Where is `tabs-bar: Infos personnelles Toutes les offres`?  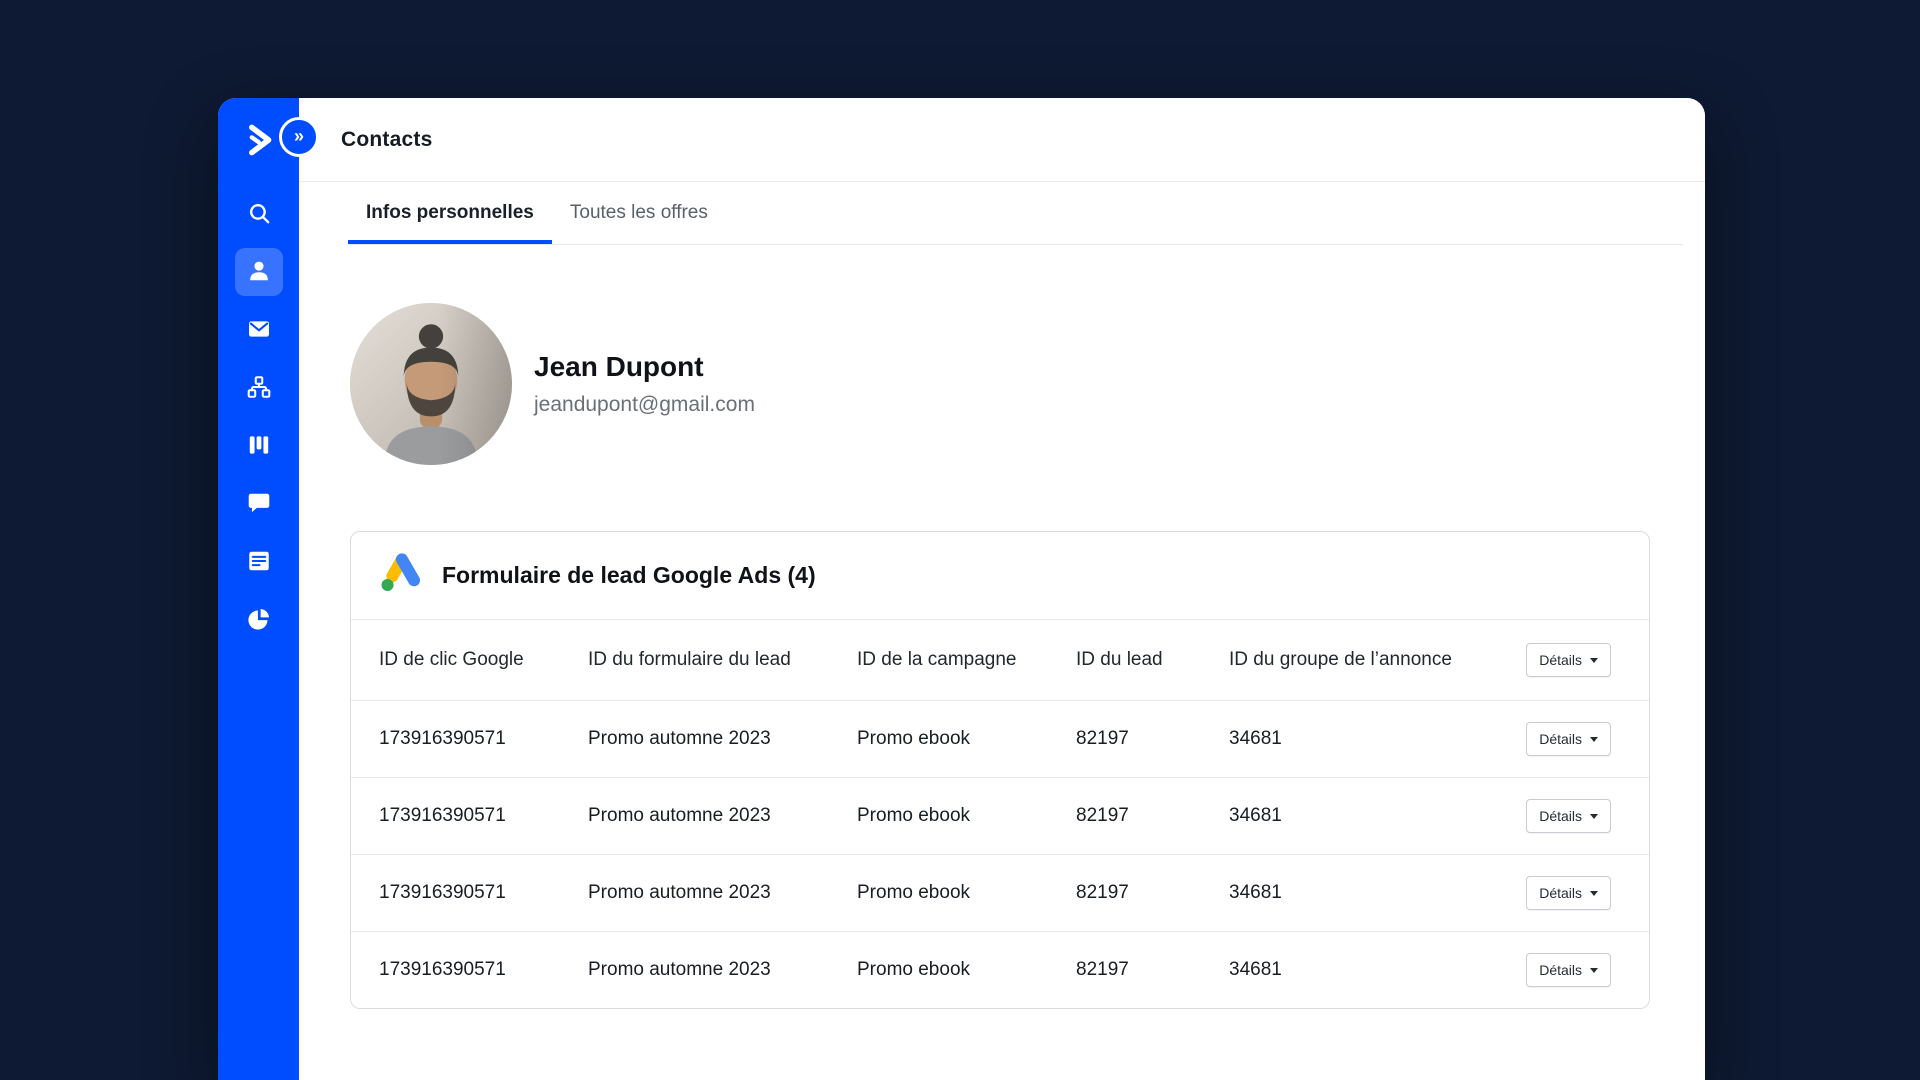
tabs-bar: Infos personnelles Toutes les offres is located at coordinates (1015, 213).